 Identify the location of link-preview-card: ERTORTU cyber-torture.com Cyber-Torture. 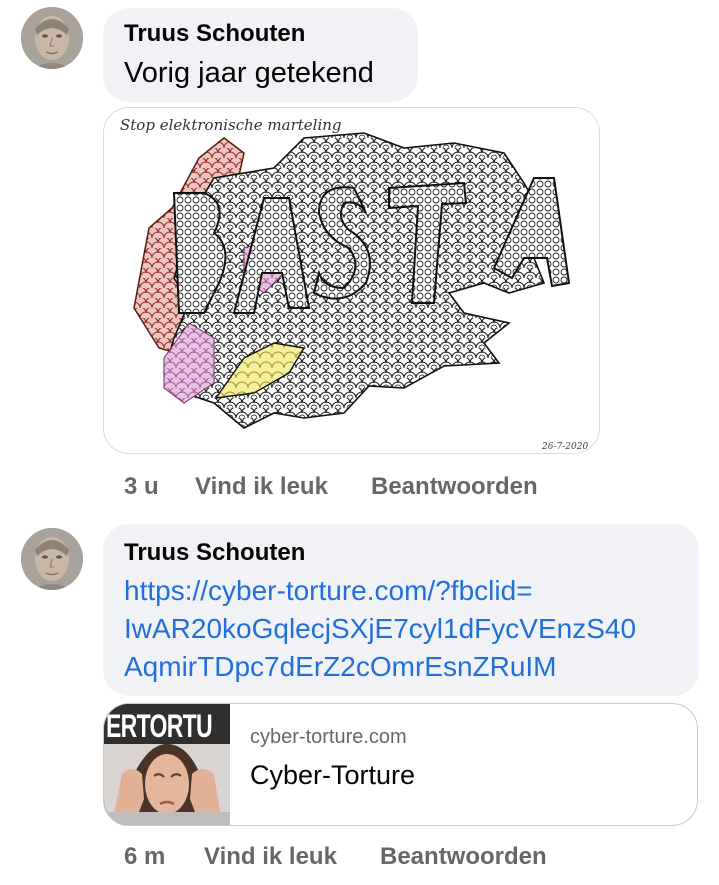
(400, 764).